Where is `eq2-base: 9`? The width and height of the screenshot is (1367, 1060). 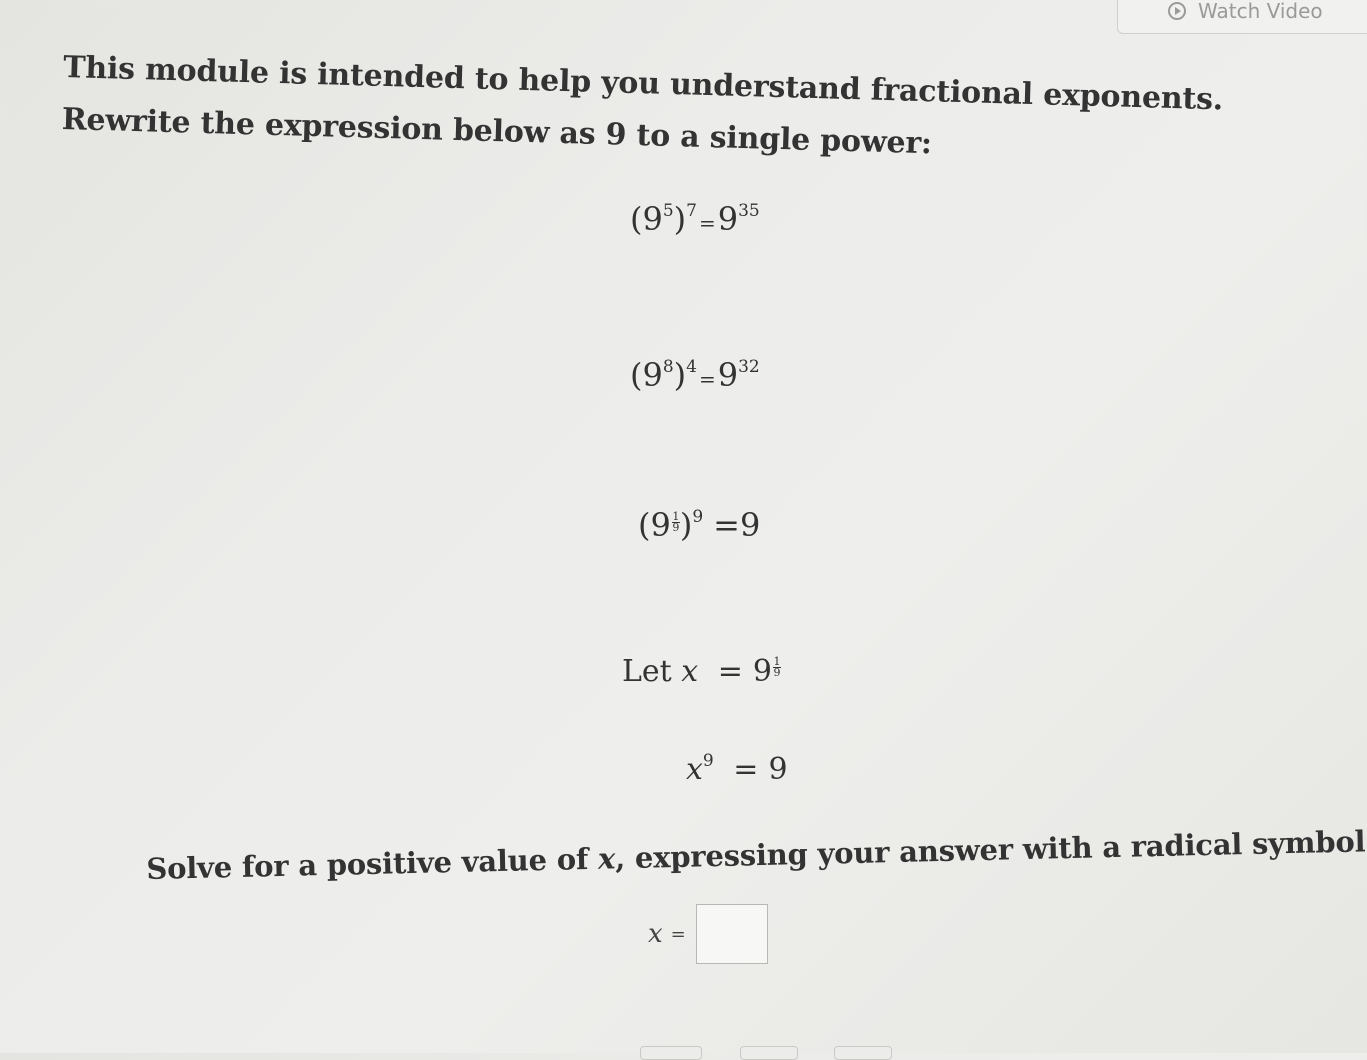
eq2-base: 9 is located at coordinates (652, 375).